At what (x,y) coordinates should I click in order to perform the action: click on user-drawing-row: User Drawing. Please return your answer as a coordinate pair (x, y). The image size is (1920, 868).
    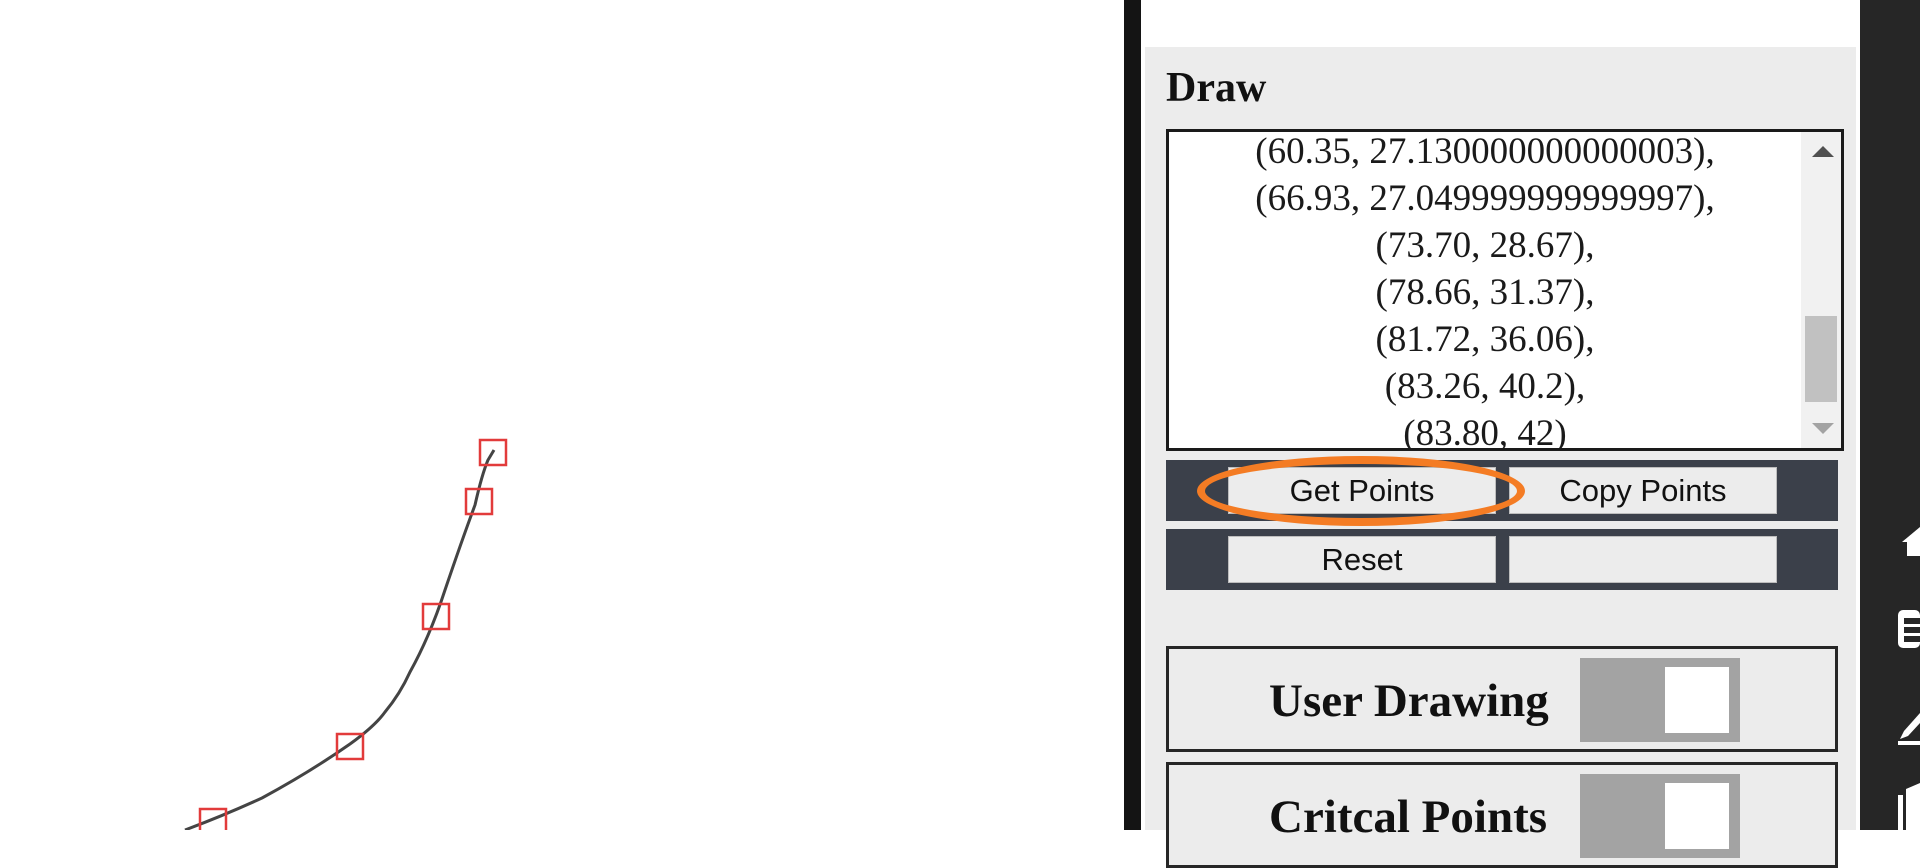
    Looking at the image, I should click on (1502, 699).